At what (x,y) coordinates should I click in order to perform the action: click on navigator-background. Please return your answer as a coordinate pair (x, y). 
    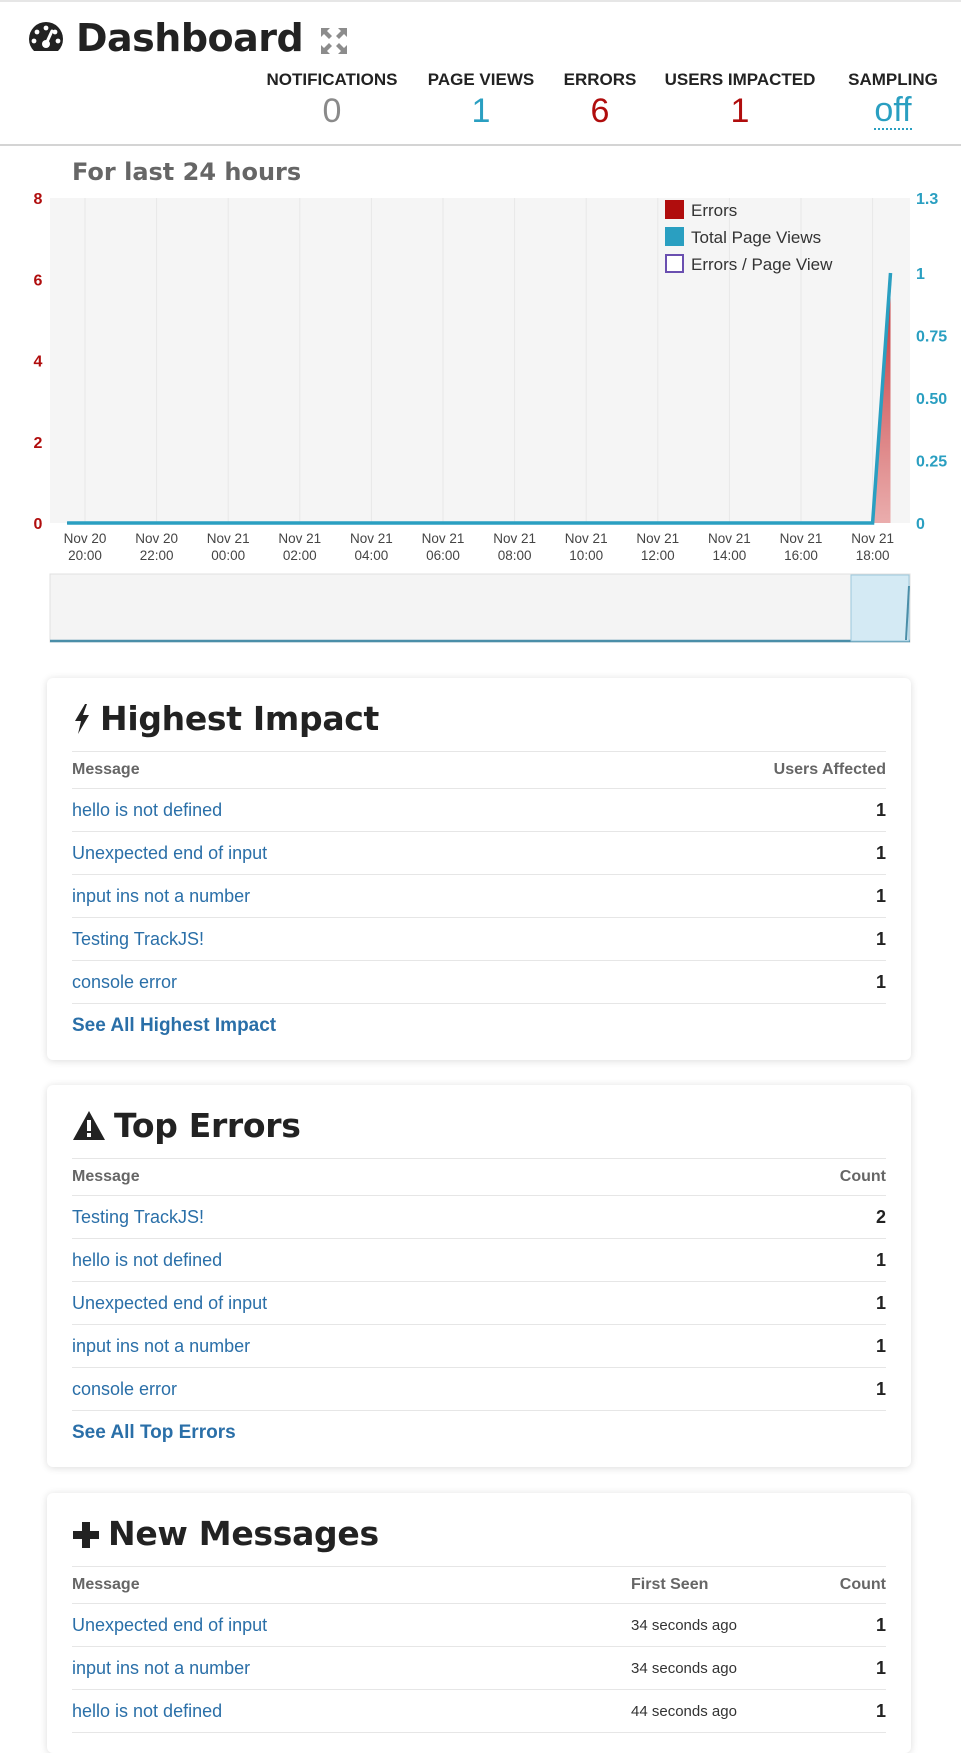
    Looking at the image, I should click on (480, 608).